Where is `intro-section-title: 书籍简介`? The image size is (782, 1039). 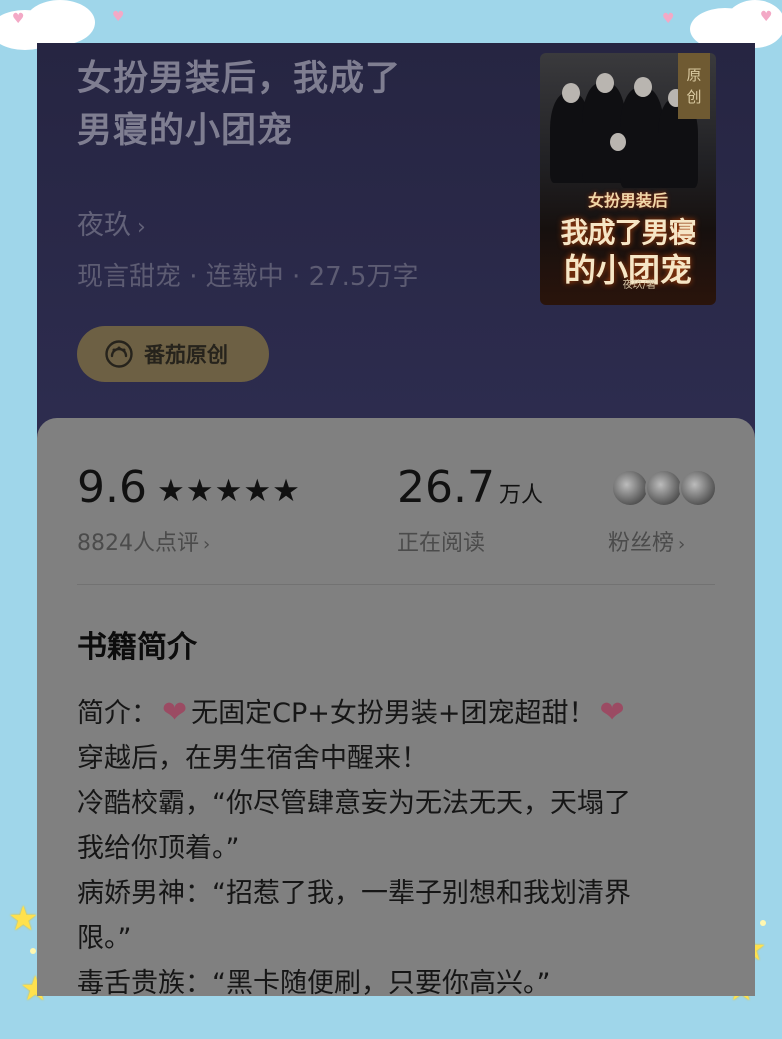
intro-section-title: 书籍简介 is located at coordinates (137, 647).